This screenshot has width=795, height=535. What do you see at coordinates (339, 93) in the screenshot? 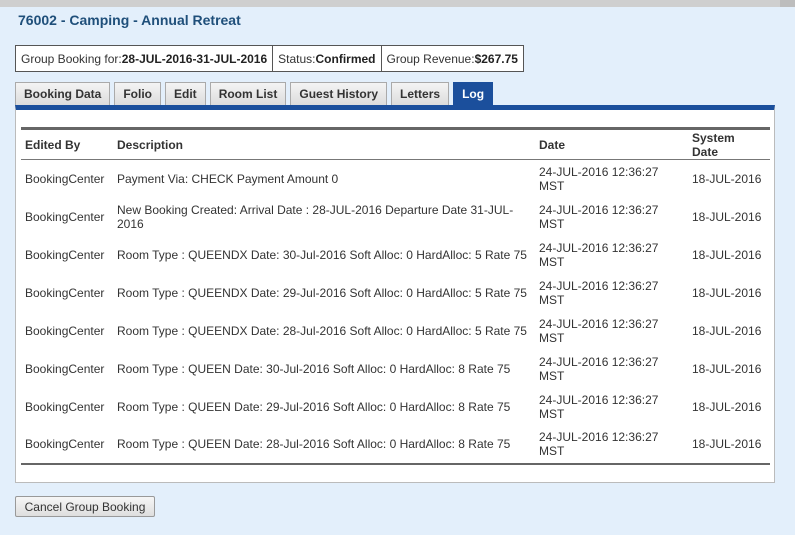
I see `tab-guest-history: Guest History` at bounding box center [339, 93].